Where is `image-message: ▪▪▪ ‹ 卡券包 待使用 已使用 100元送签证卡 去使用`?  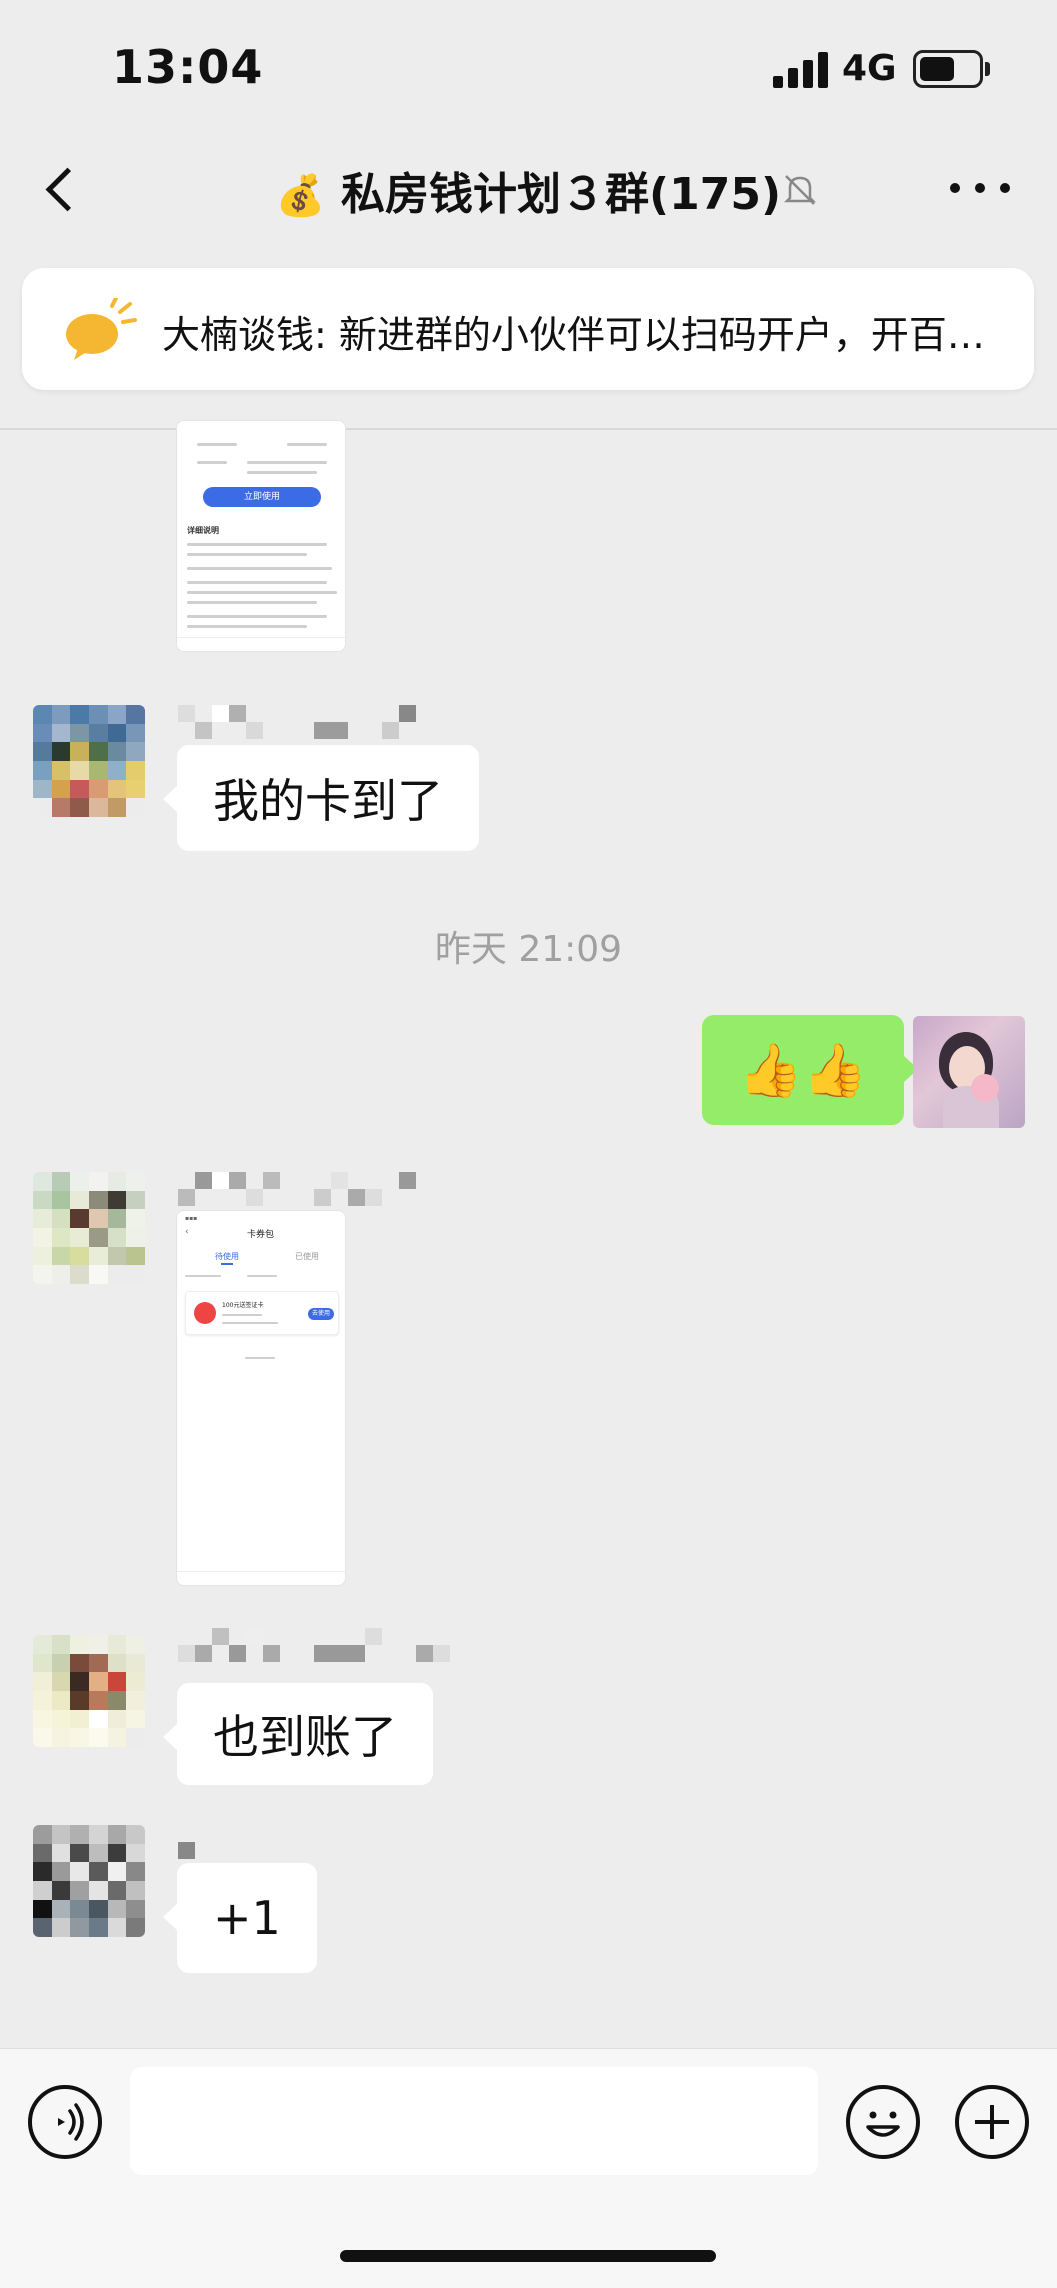
image-message: ▪▪▪ ‹ 卡券包 待使用 已使用 100元送签证卡 去使用 is located at coordinates (261, 1398).